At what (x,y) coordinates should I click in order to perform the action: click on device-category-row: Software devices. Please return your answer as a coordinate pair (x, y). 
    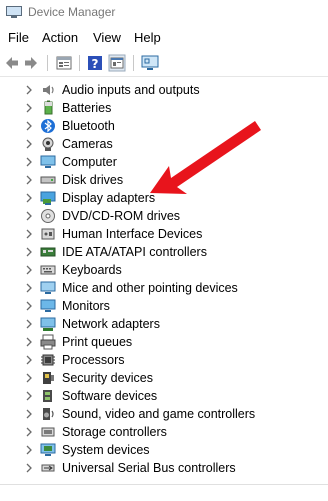
    Looking at the image, I should click on (164, 396).